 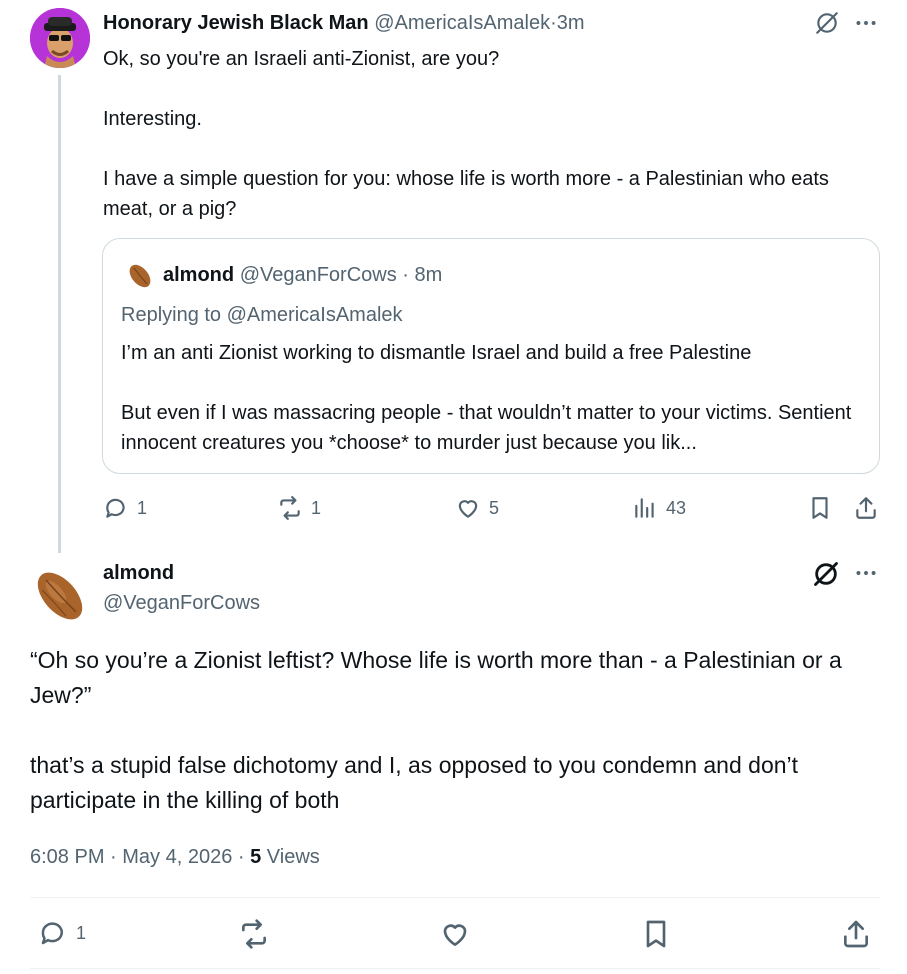 I want to click on like-button: 5, so click(x=477, y=508).